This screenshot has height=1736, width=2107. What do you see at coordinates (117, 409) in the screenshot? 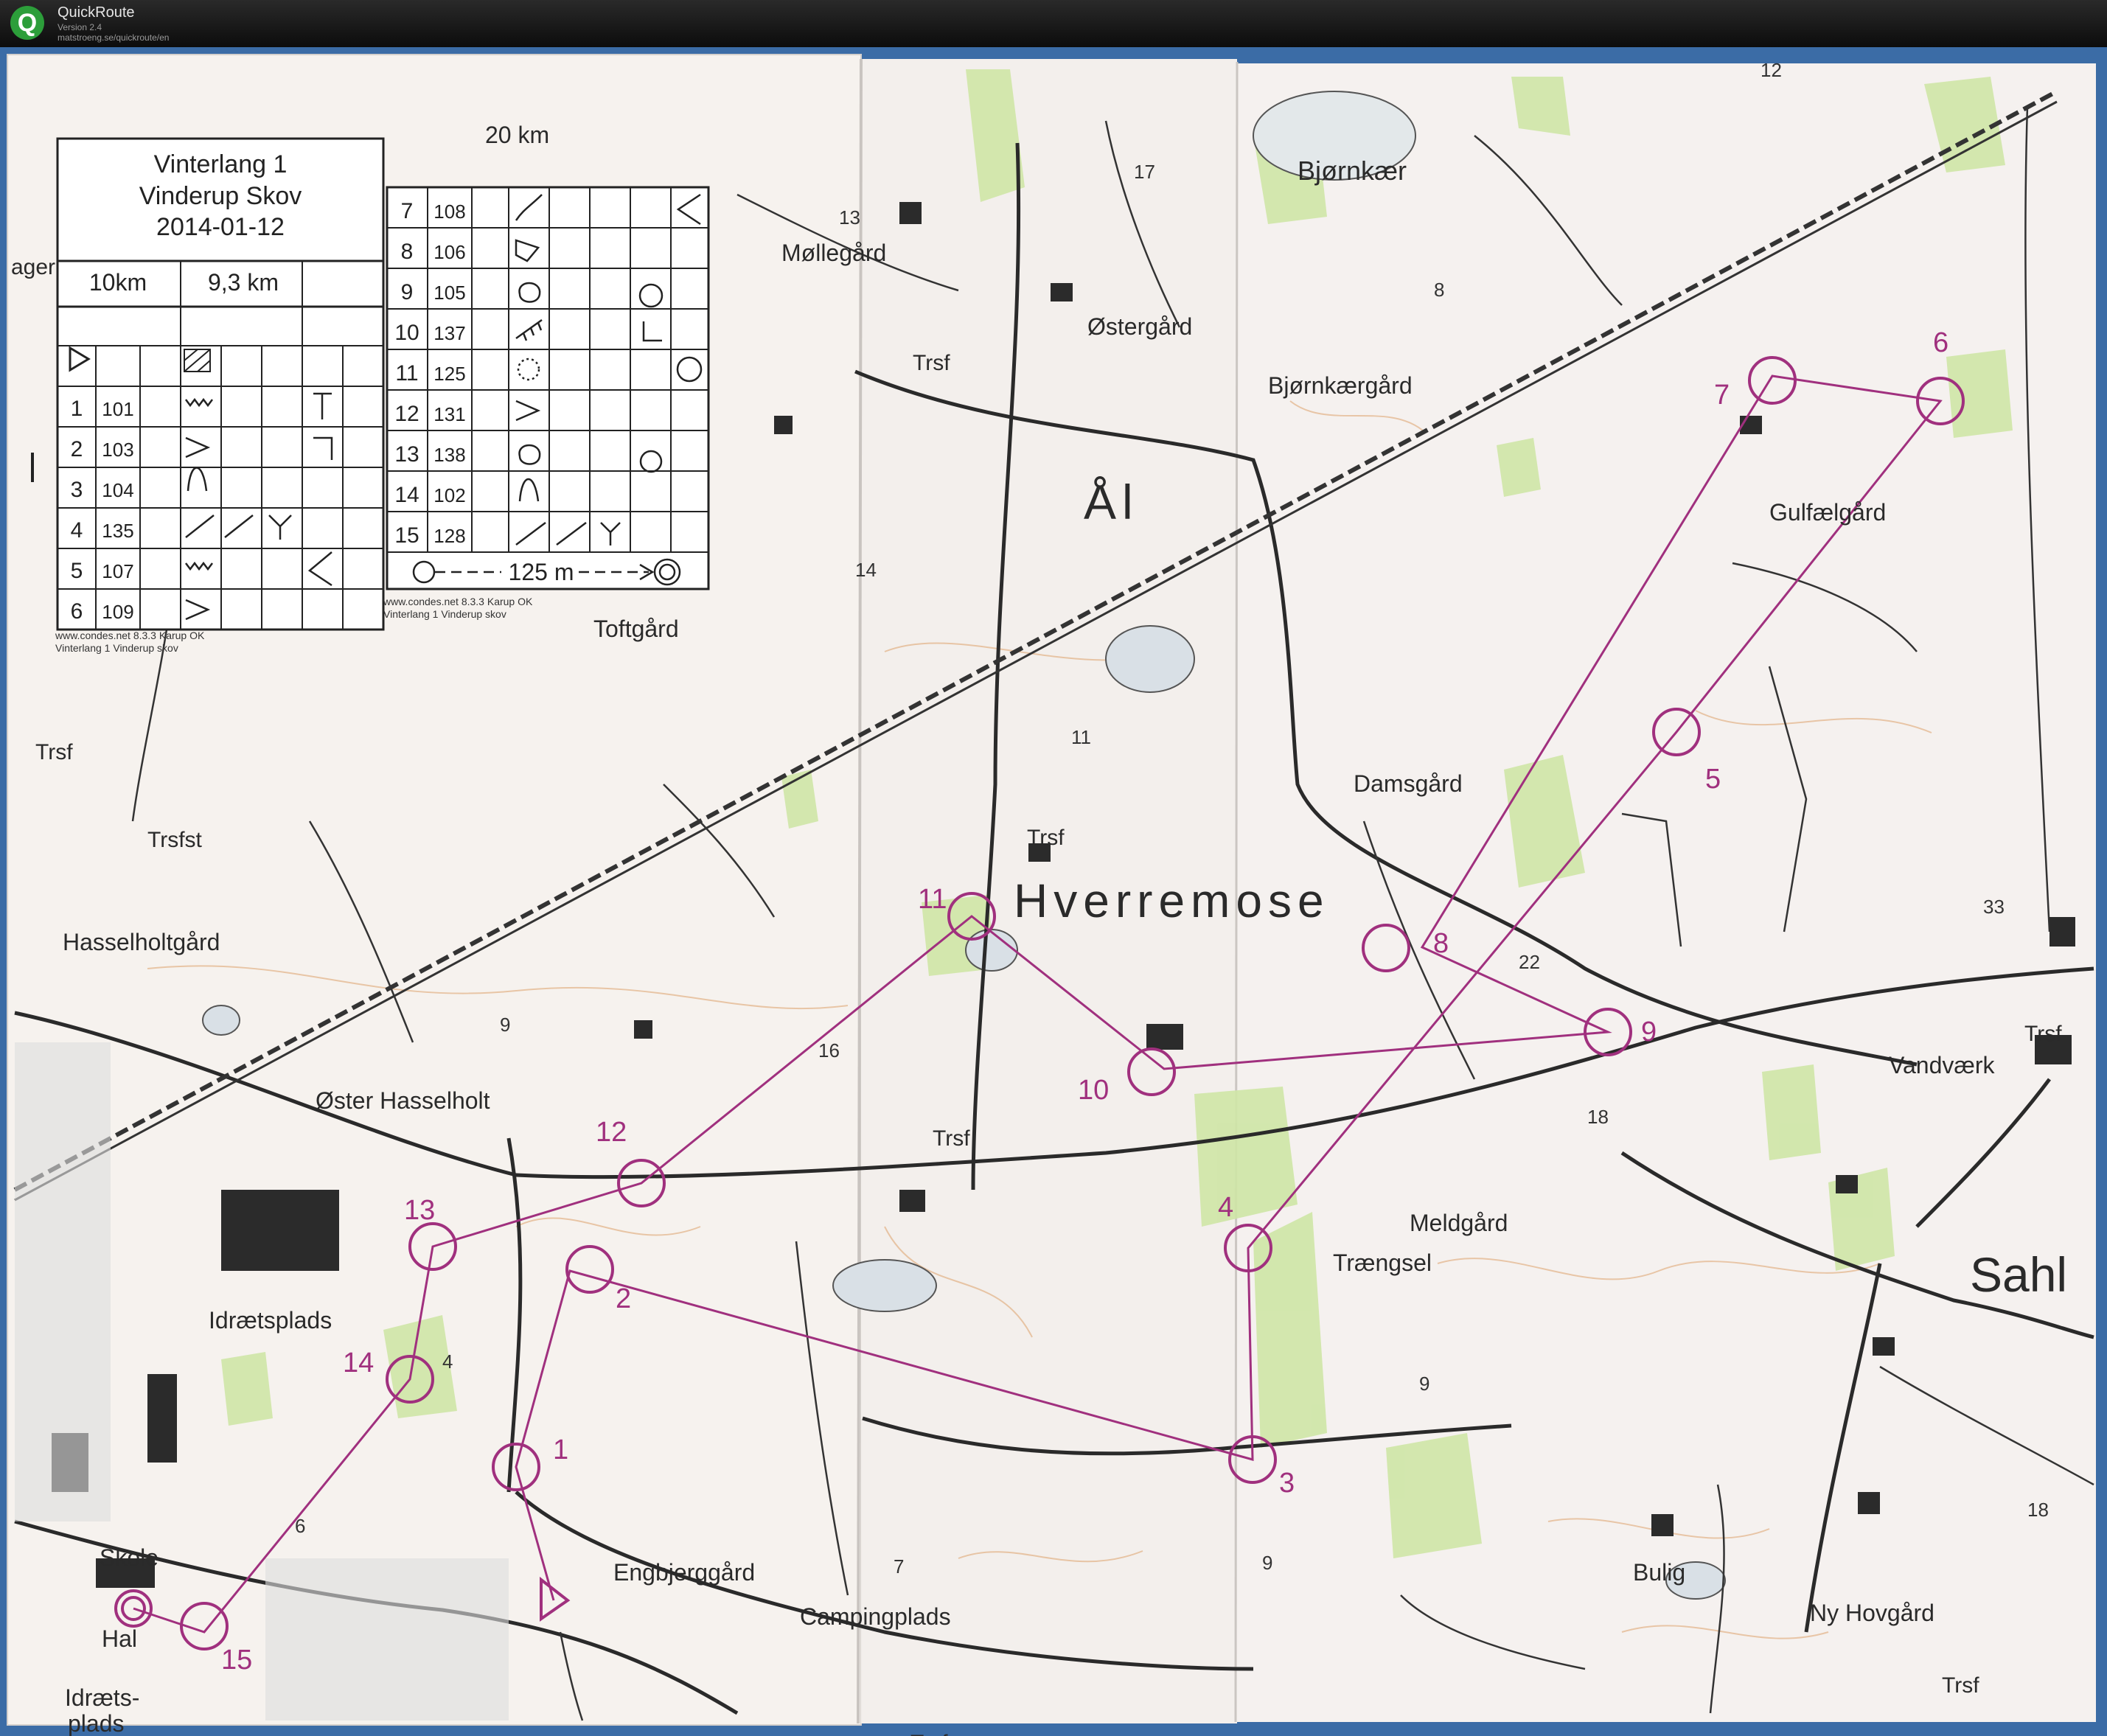
I see `legend-row-code: 101` at bounding box center [117, 409].